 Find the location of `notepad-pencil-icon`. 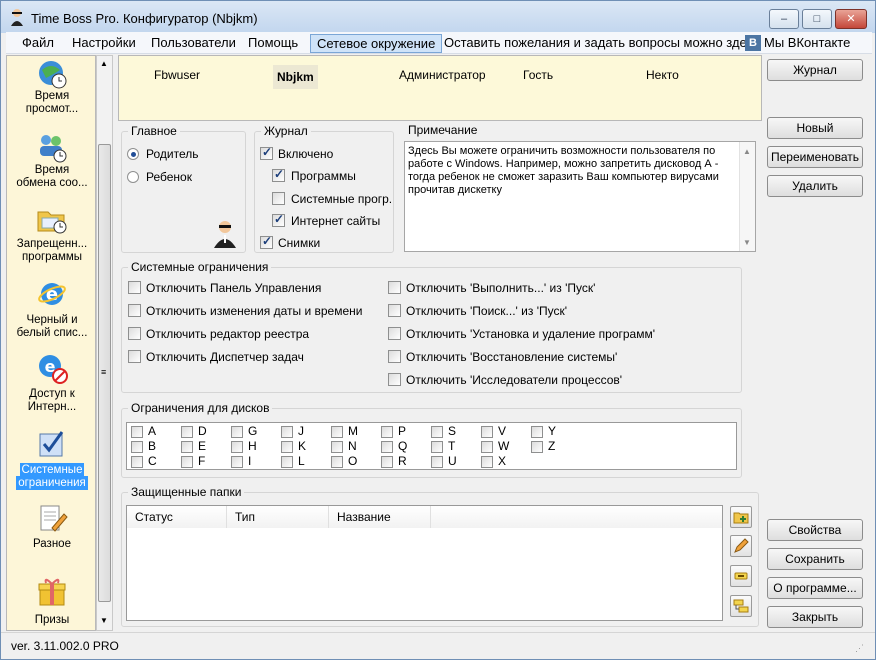

notepad-pencil-icon is located at coordinates (54, 518).